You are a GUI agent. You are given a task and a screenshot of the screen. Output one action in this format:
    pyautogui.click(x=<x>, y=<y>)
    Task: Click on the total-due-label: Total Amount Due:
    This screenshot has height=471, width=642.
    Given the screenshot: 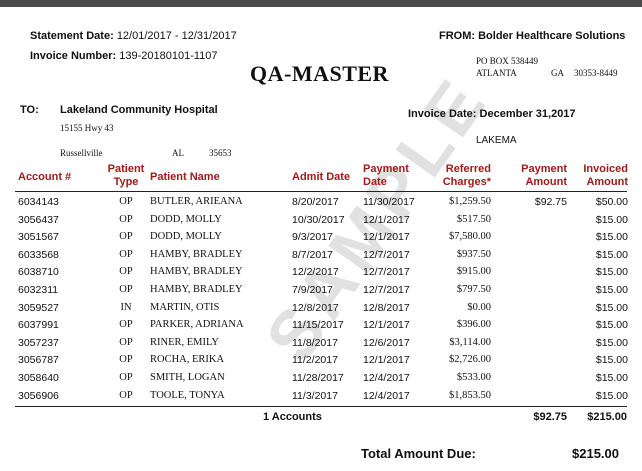 What is the action you would take?
    pyautogui.click(x=418, y=453)
    